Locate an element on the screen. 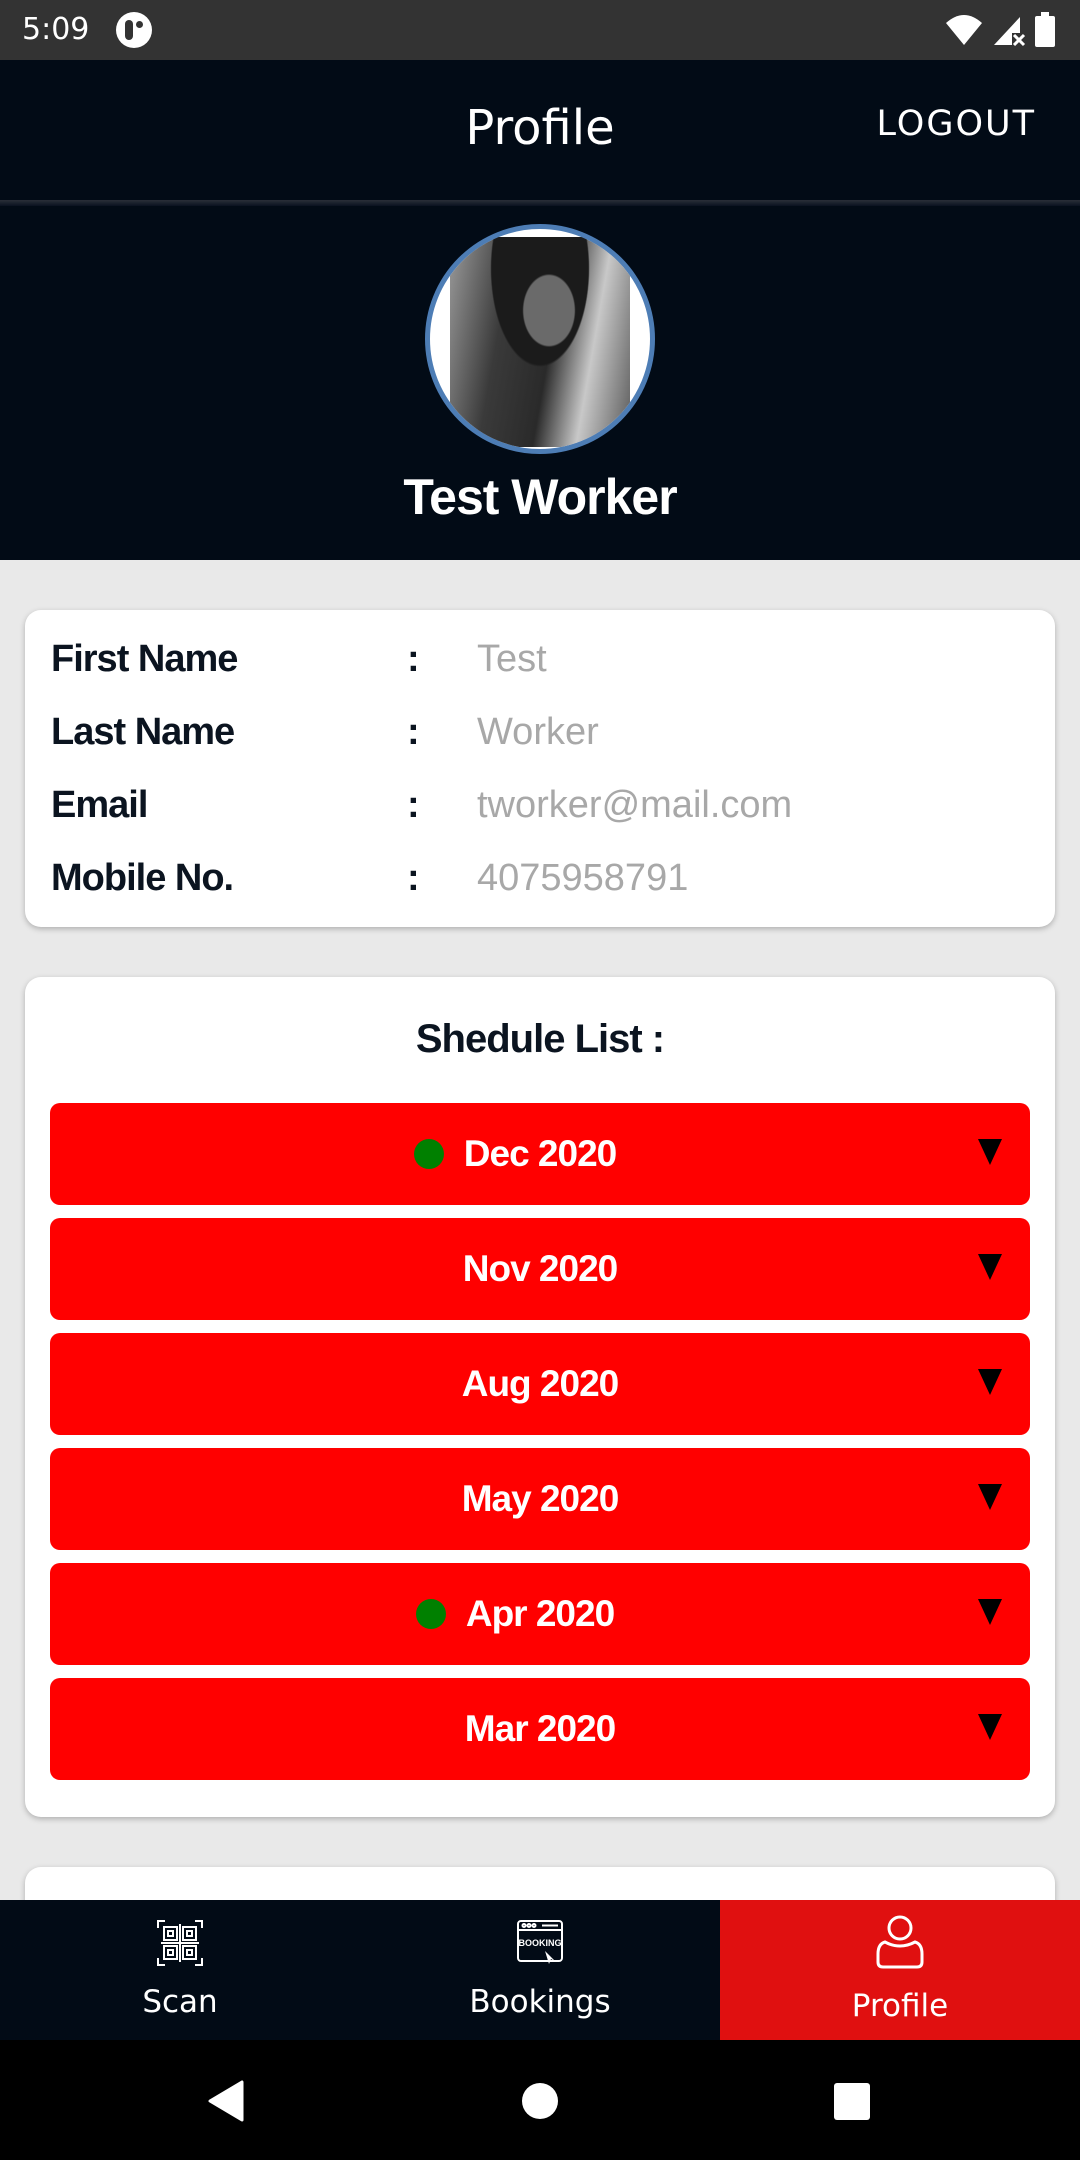  schedule-item: Nov 2020 is located at coordinates (540, 1269).